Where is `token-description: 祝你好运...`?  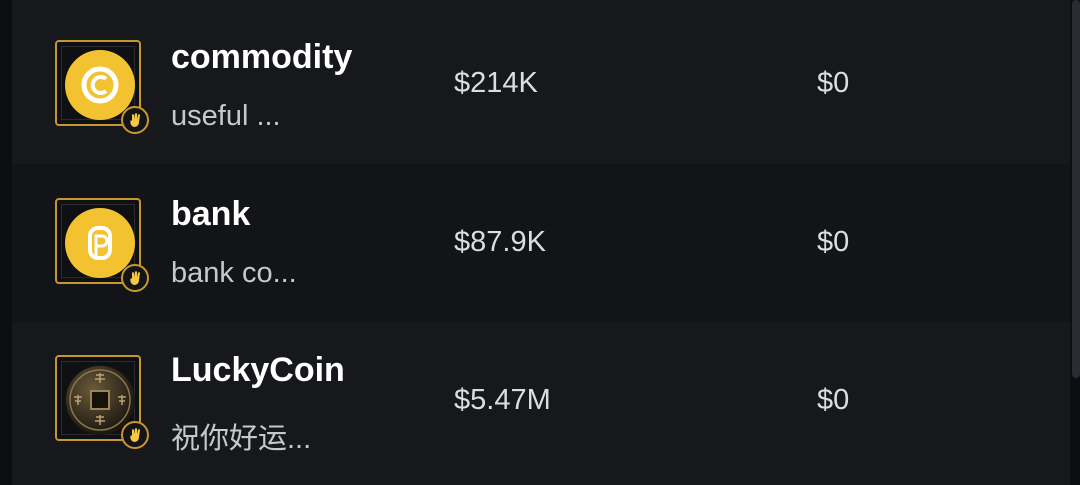
token-description: 祝你好运... is located at coordinates (241, 439).